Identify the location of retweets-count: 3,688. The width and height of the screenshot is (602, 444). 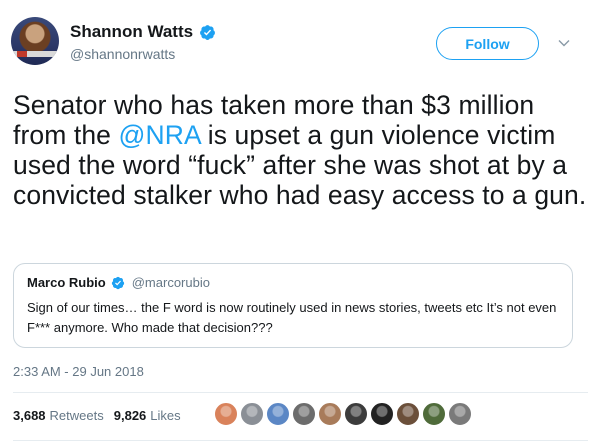
(29, 415).